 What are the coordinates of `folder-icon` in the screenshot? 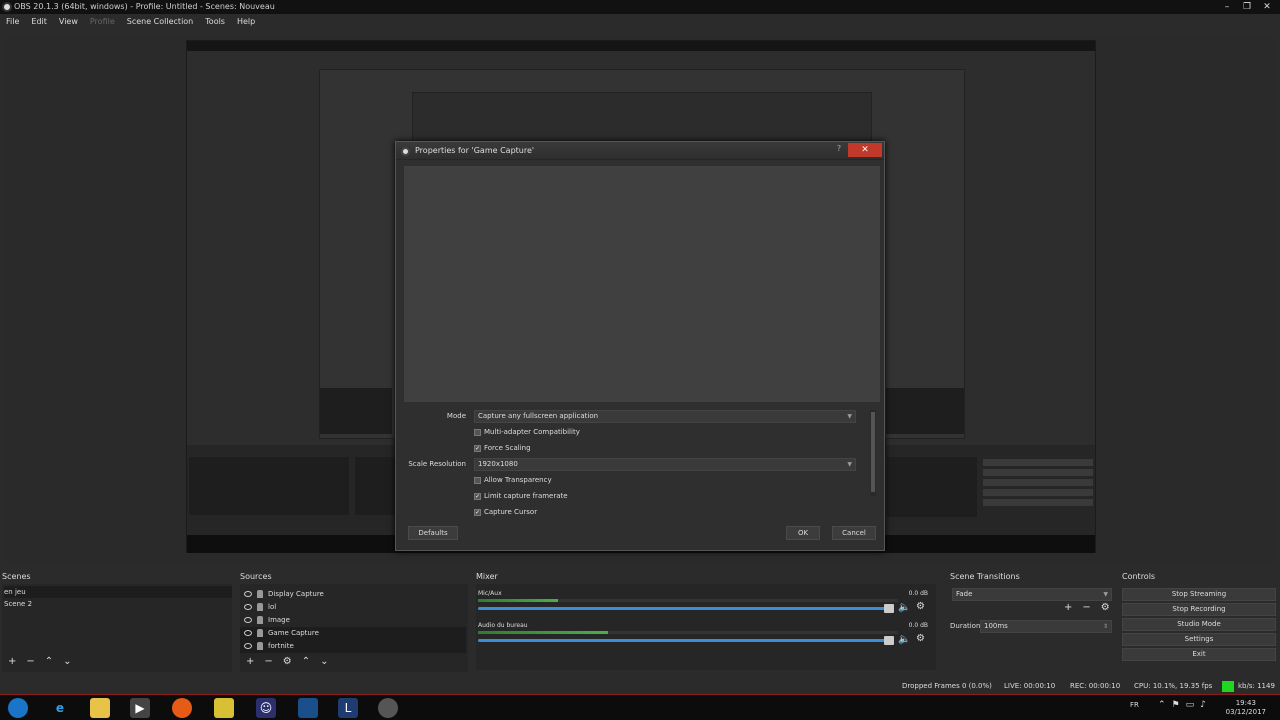 It's located at (224, 708).